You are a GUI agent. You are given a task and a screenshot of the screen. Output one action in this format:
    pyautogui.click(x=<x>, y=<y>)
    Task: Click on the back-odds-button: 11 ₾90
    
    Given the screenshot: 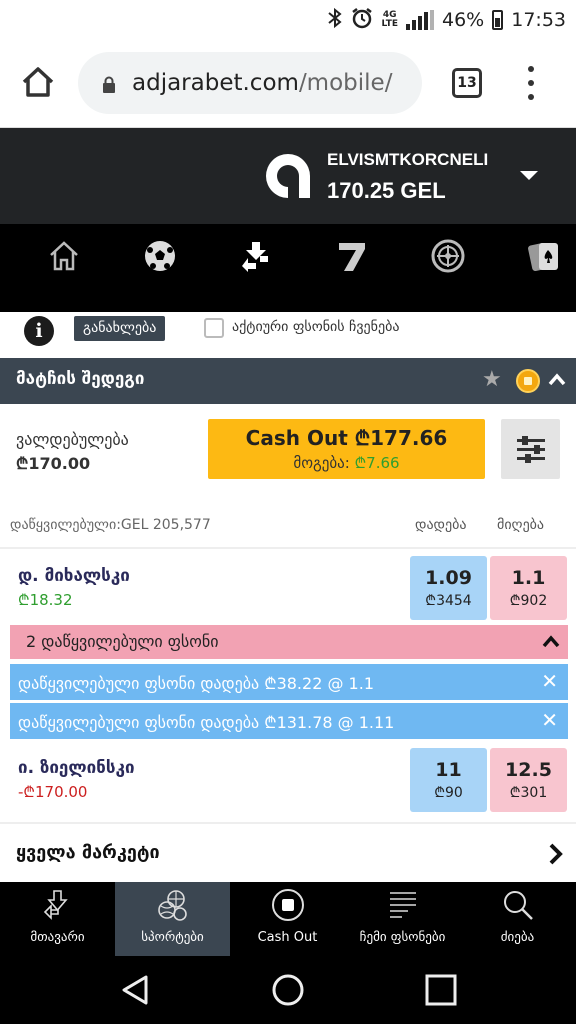 What is the action you would take?
    pyautogui.click(x=448, y=780)
    